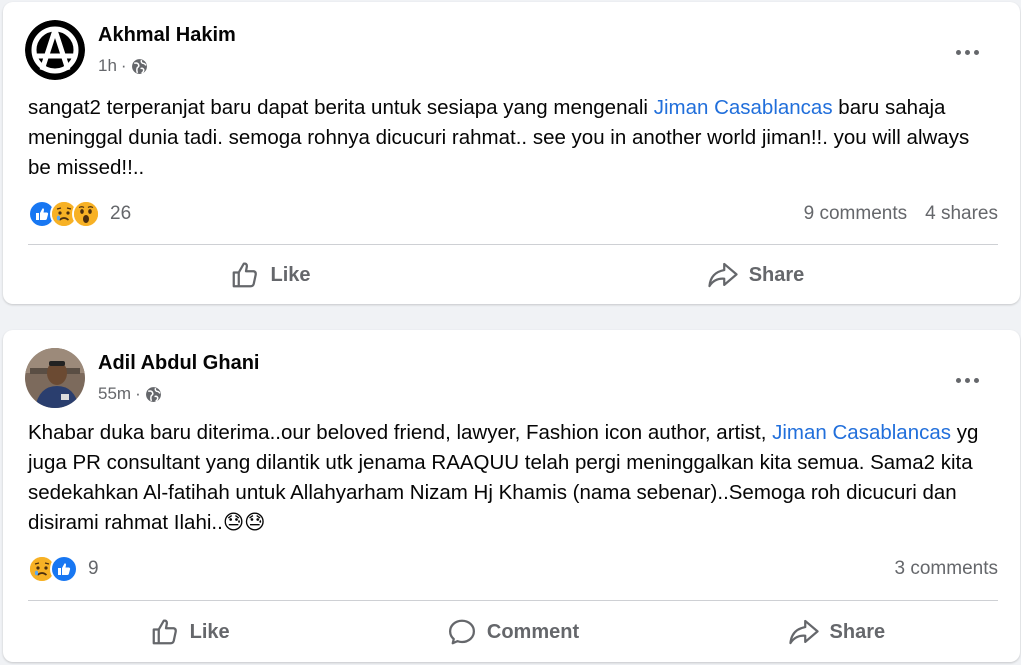 The image size is (1021, 665). Describe the element at coordinates (86, 214) in the screenshot. I see `wow-icon` at that location.